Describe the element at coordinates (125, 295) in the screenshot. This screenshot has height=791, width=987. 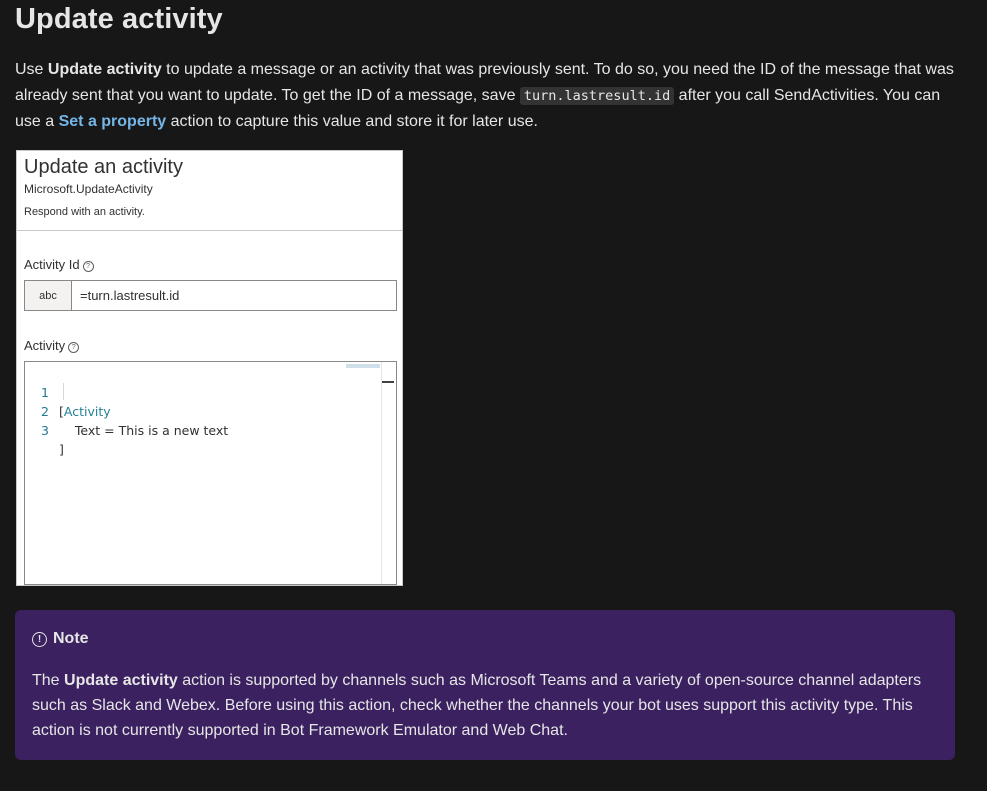
I see `activity-id-input: =turn.lastresult.id` at that location.